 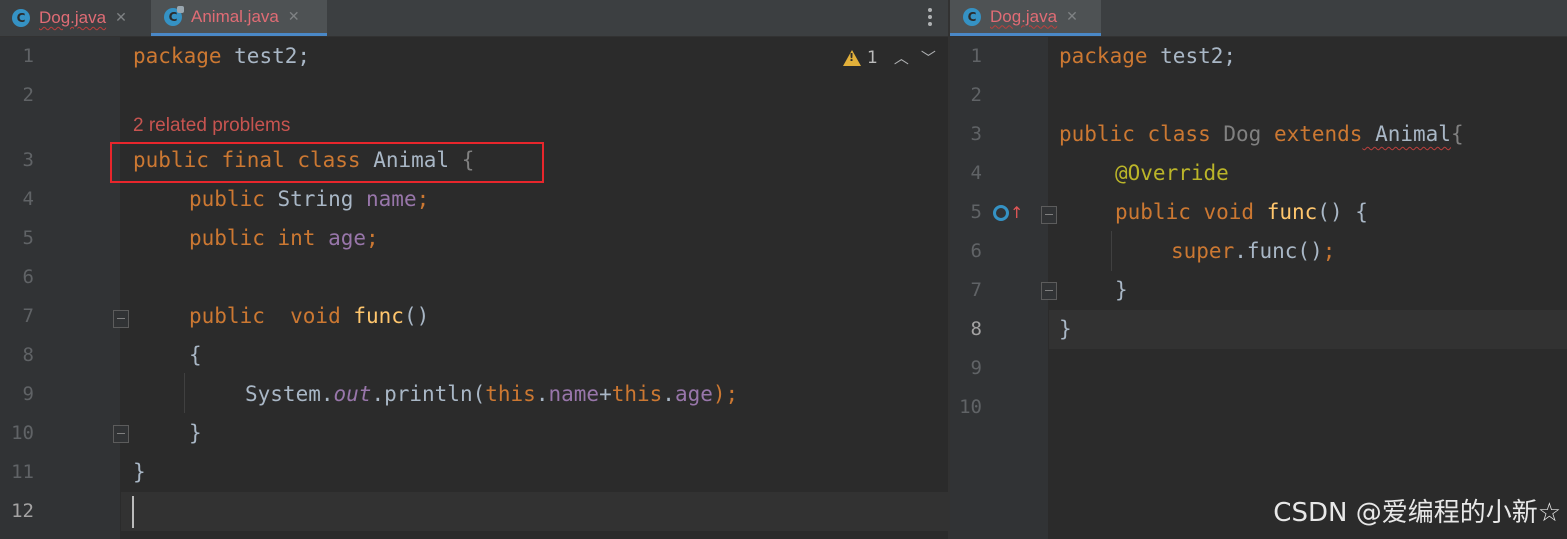 I want to click on line-number: 11, so click(x=22, y=472).